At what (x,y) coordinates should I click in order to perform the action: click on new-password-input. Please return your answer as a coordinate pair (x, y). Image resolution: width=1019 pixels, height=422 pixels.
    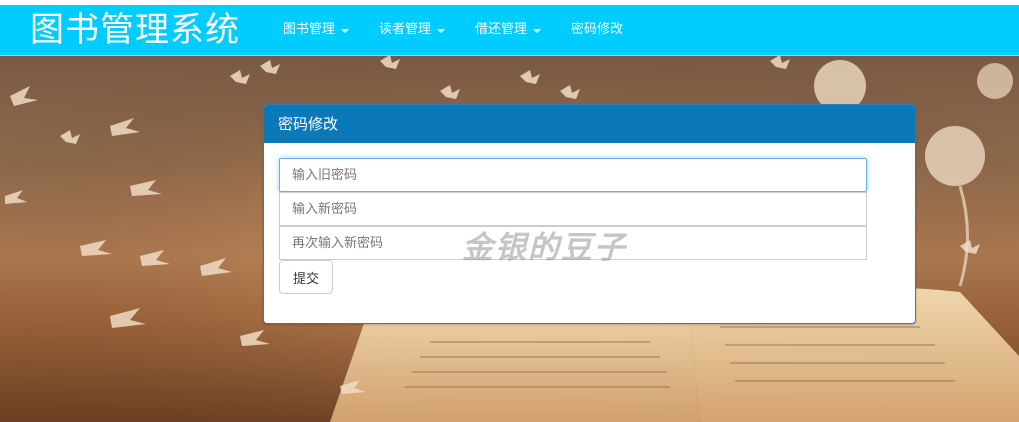
    Looking at the image, I should click on (573, 209).